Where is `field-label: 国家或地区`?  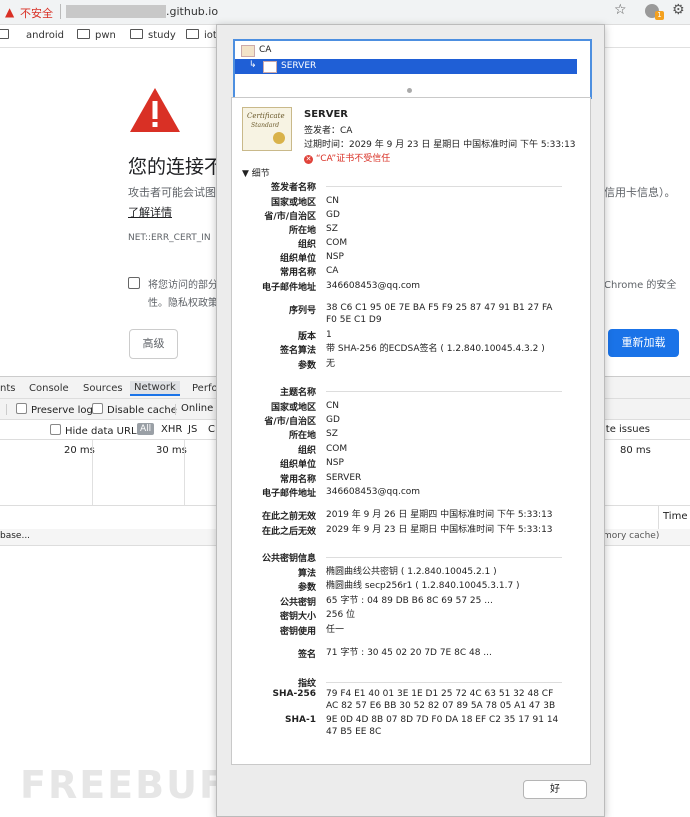 field-label: 国家或地区 is located at coordinates (293, 408).